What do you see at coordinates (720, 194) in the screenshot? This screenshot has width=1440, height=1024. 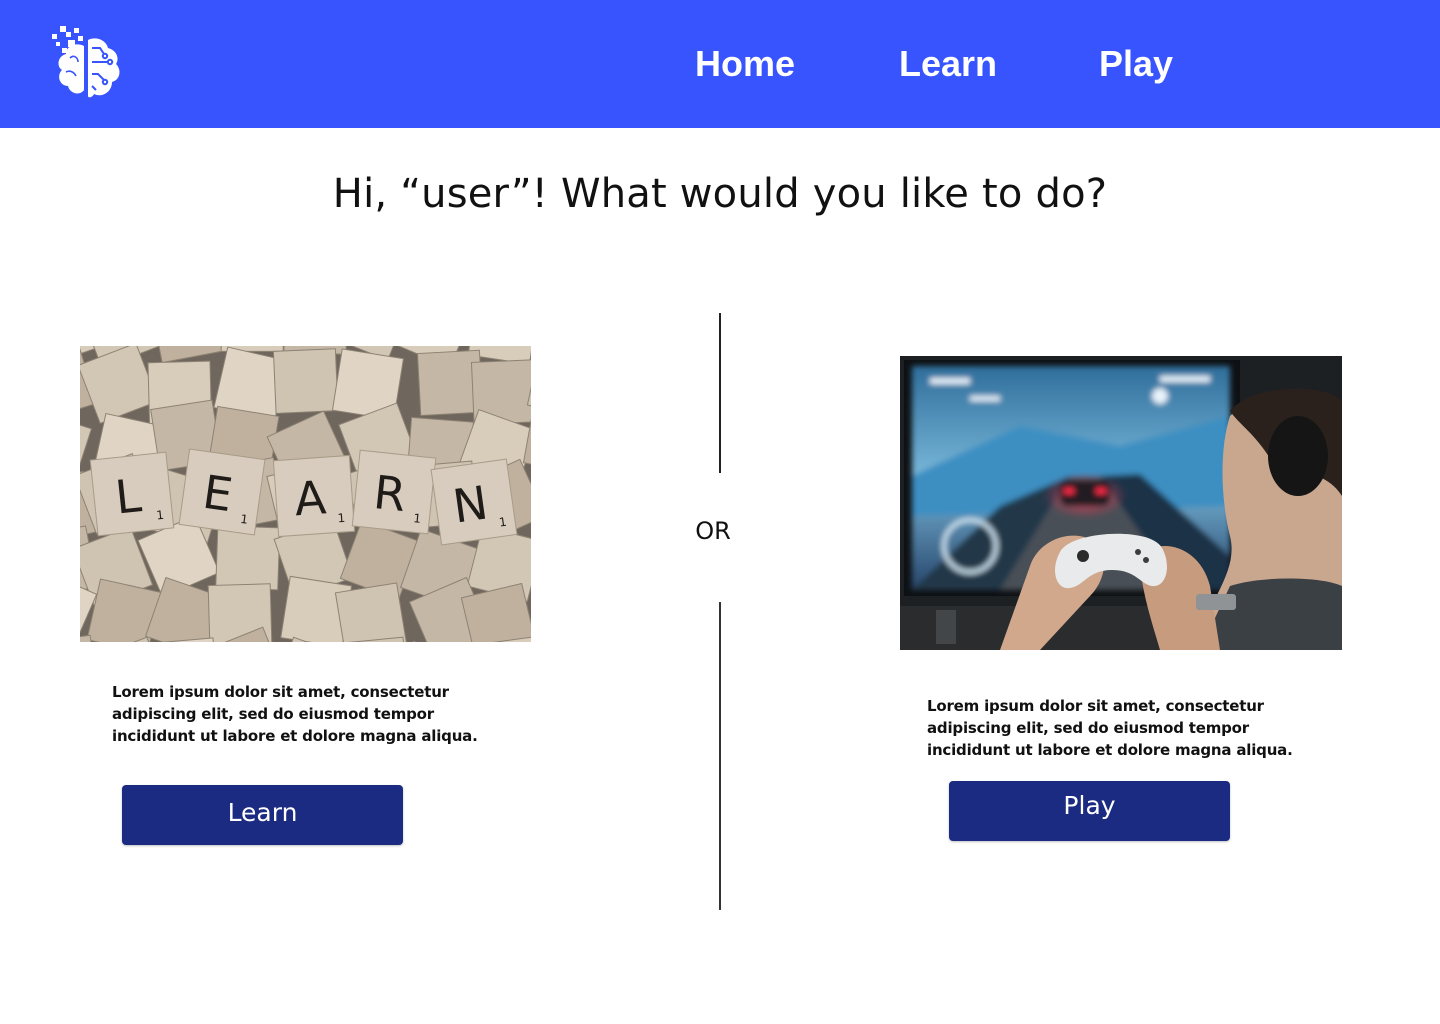 I see `greeting-heading: Hi, “user”! What would you like to do?` at bounding box center [720, 194].